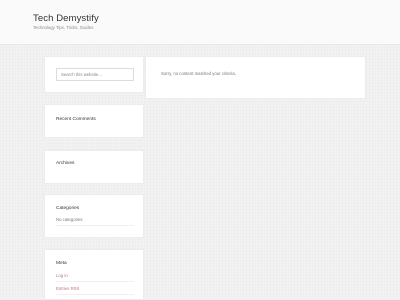 This screenshot has height=300, width=400. I want to click on site-title: Tech Demystify, so click(66, 18).